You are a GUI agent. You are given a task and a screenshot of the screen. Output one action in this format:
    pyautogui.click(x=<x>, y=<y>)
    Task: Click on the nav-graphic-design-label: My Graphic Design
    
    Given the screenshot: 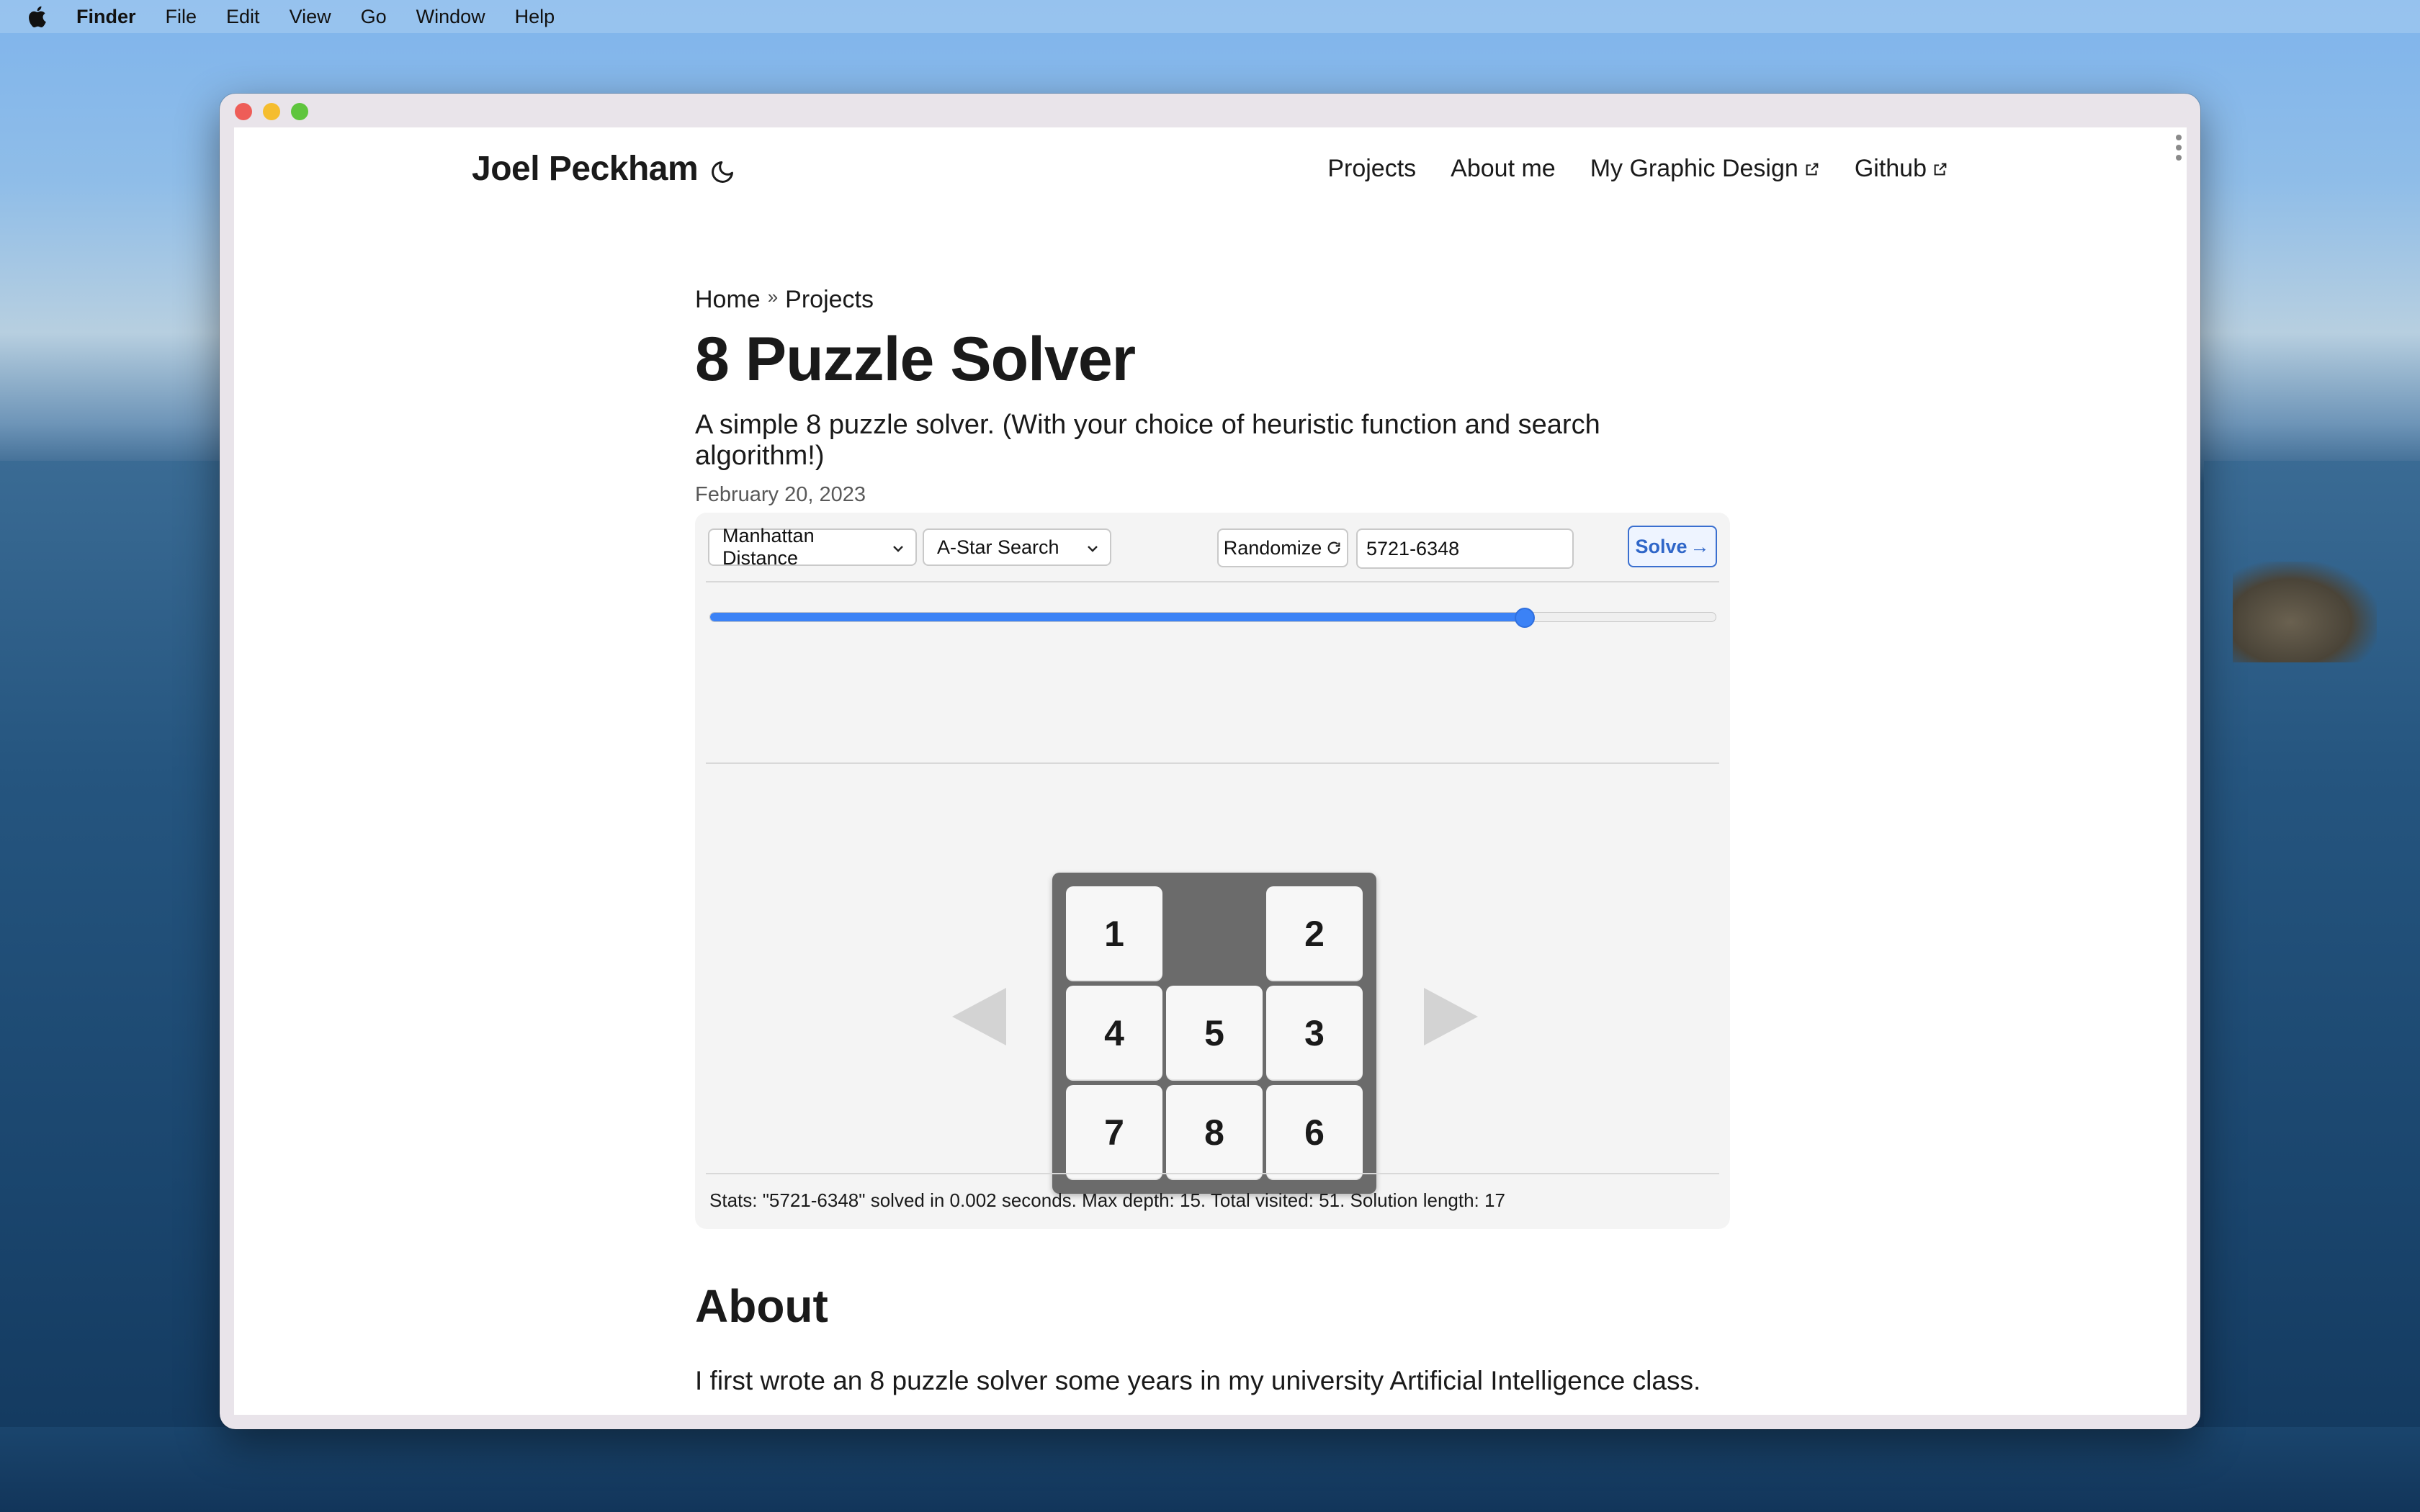 What is the action you would take?
    pyautogui.click(x=1694, y=168)
    